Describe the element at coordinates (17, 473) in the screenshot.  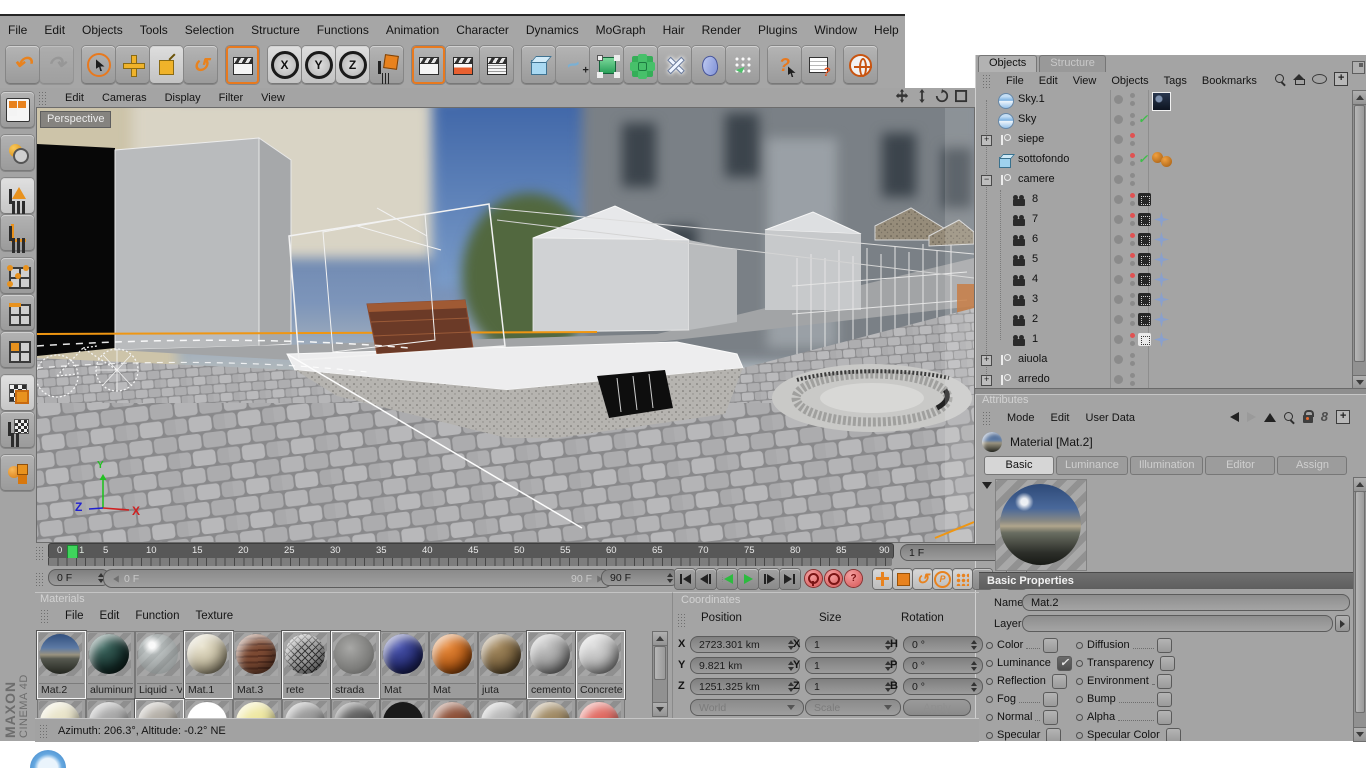
I see `snap-settings-button` at that location.